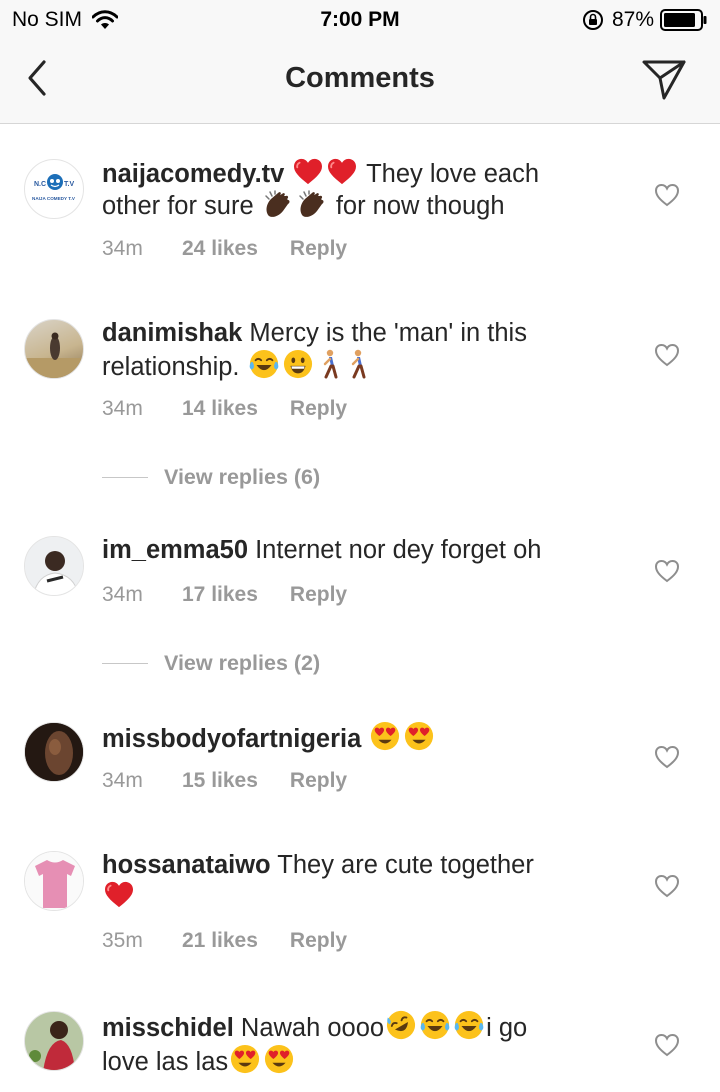 This screenshot has width=720, height=1092. Describe the element at coordinates (298, 364) in the screenshot. I see `grinning-face-emoji-icon` at that location.